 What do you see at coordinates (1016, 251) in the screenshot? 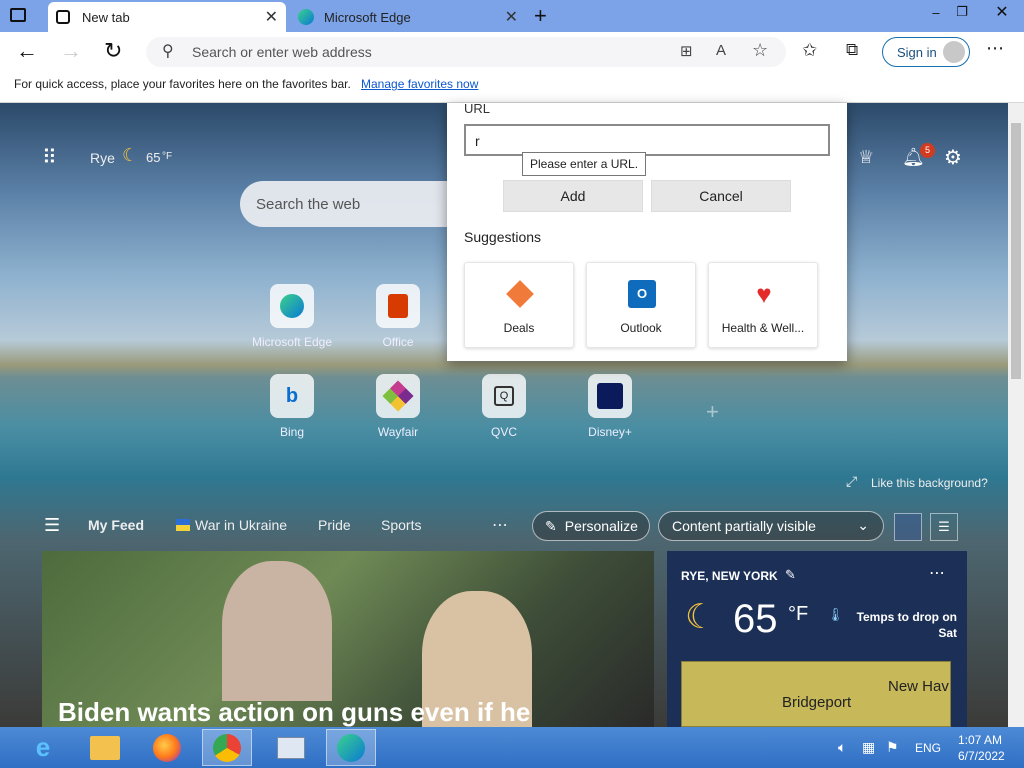
I see `scroll-thumb` at bounding box center [1016, 251].